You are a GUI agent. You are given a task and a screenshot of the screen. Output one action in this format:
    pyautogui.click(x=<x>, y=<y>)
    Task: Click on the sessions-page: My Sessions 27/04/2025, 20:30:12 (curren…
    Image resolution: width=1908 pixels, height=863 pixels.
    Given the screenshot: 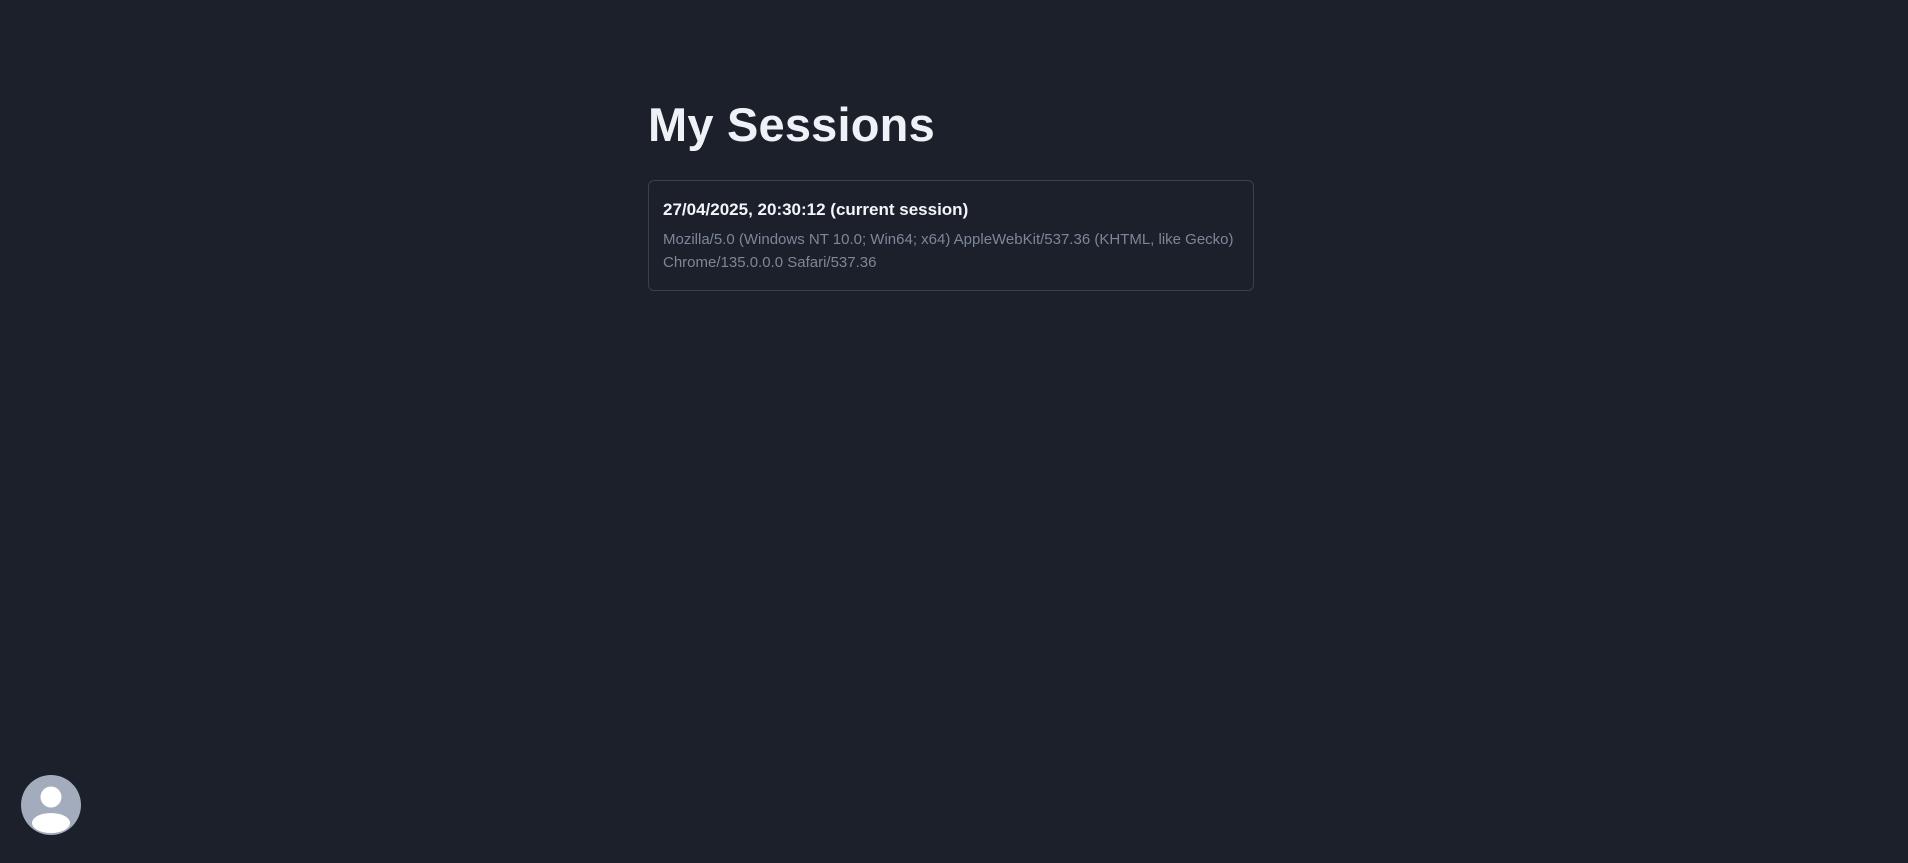 What is the action you would take?
    pyautogui.click(x=951, y=191)
    